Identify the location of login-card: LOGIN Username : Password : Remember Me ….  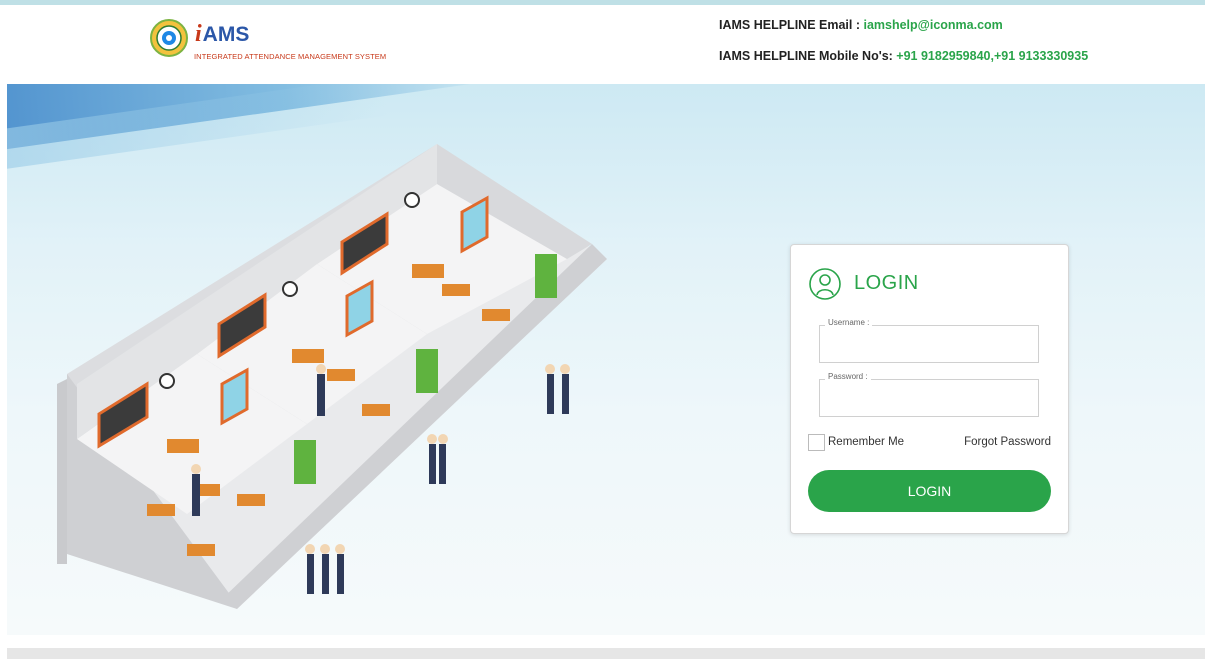
(929, 389).